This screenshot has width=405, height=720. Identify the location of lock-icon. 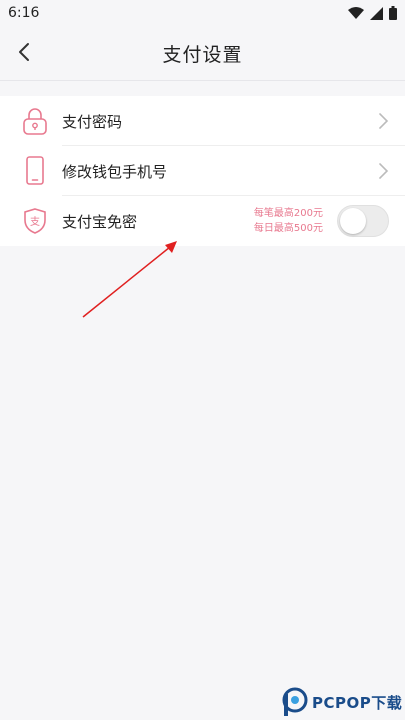
(35, 121).